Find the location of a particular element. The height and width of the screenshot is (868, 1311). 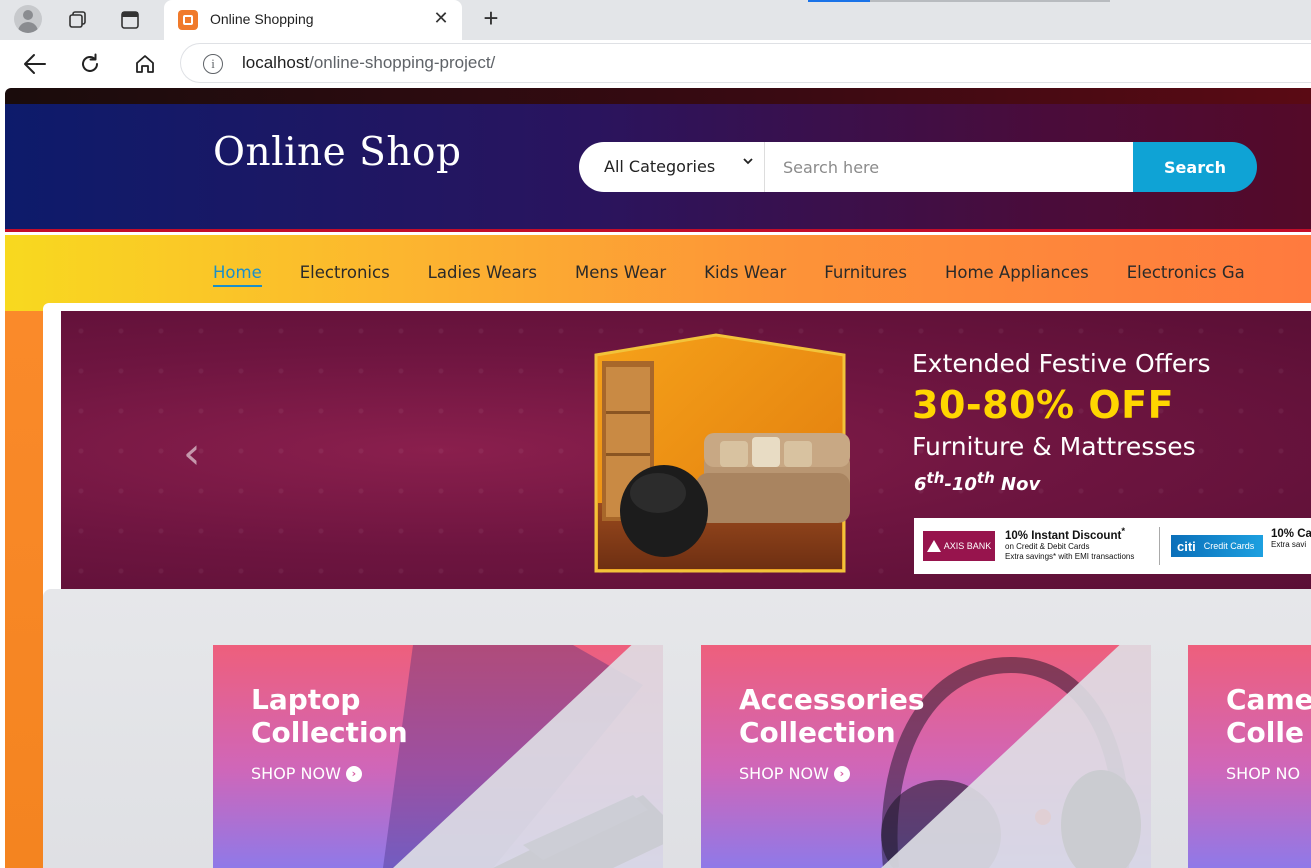

card-title-line1: Accessories is located at coordinates (832, 699).